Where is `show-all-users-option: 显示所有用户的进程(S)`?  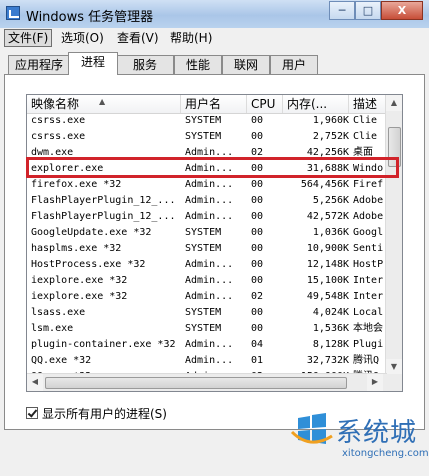
show-all-users-option: 显示所有用户的进程(S) is located at coordinates (96, 413).